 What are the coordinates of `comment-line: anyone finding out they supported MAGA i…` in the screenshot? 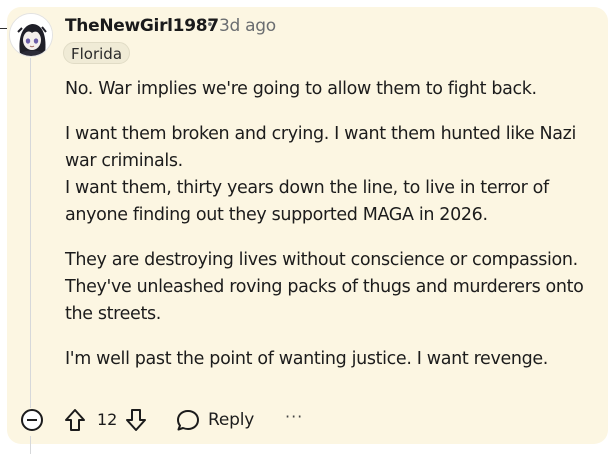 It's located at (276, 215).